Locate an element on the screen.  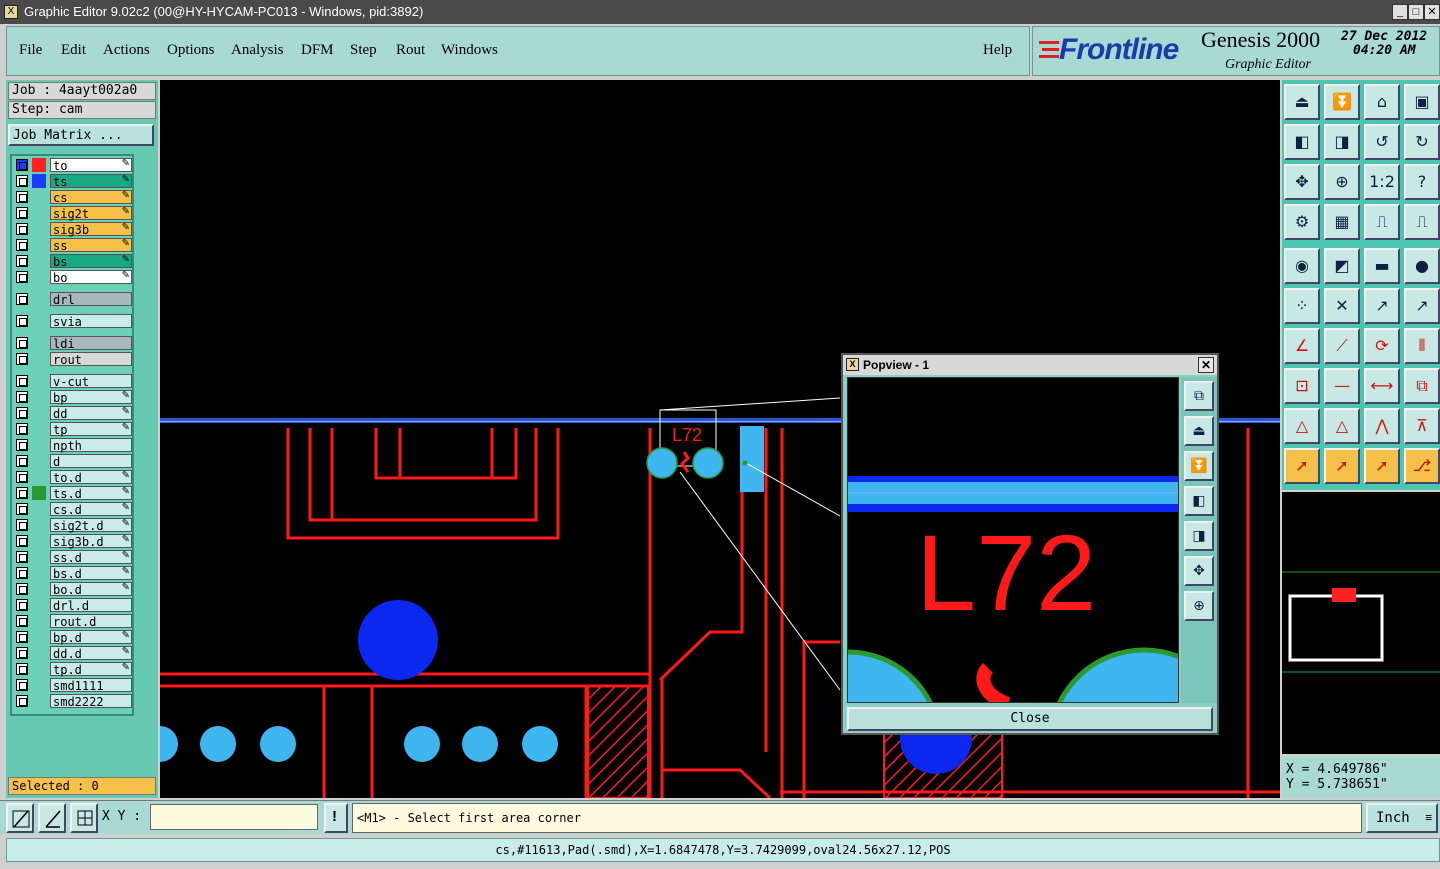
grid-mode-button is located at coordinates (84, 818).